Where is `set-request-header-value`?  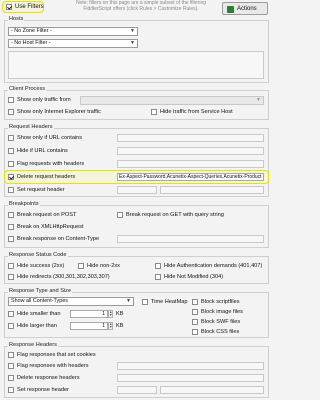
set-request-header-value is located at coordinates (212, 190).